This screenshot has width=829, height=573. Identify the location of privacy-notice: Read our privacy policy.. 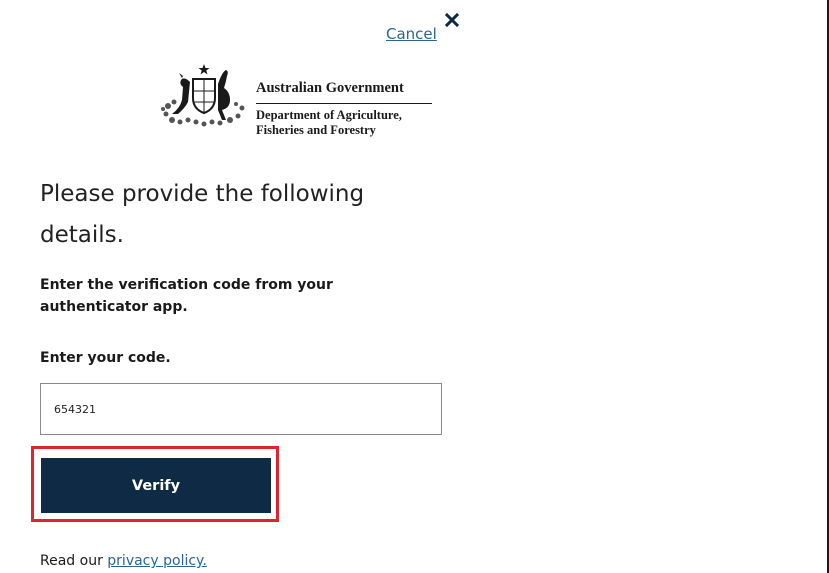
(123, 561).